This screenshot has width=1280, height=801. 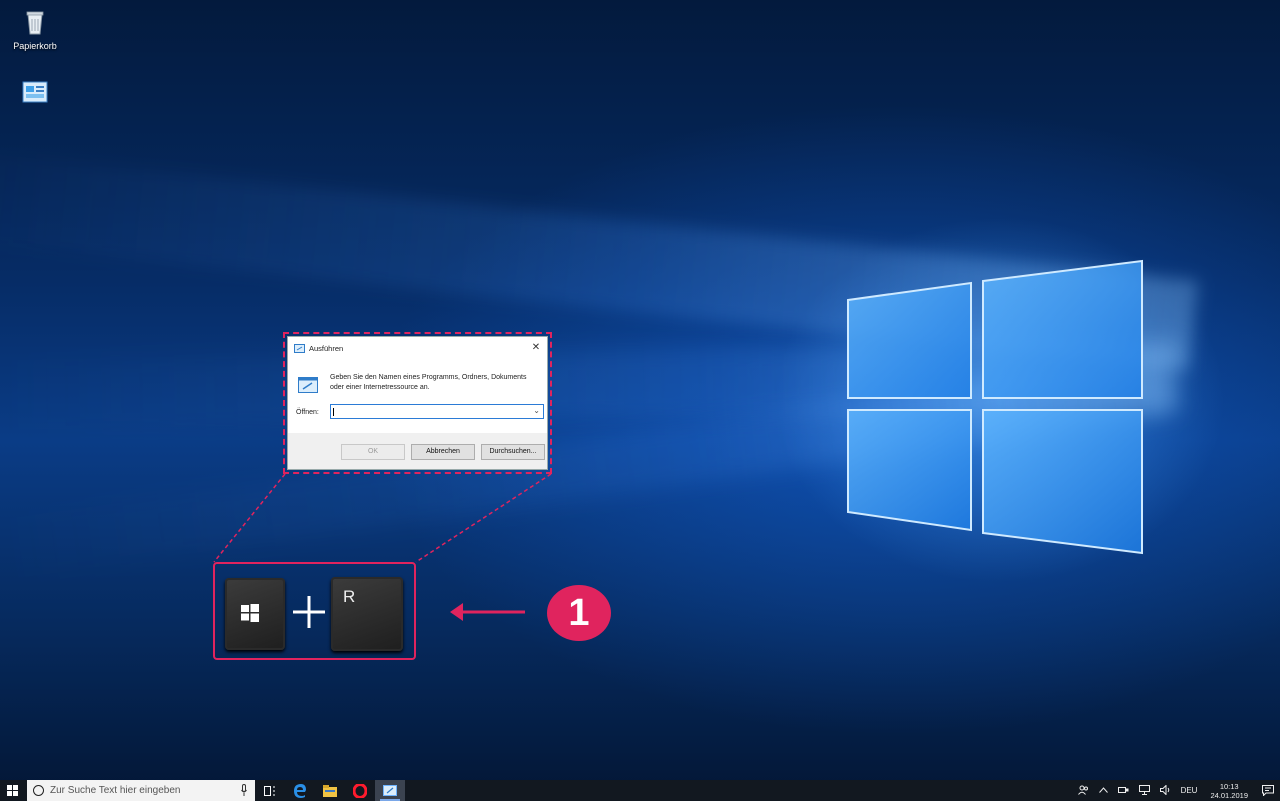 What do you see at coordinates (115, 790) in the screenshot?
I see `search-placeholder: Zur Suche Text hier eingeben` at bounding box center [115, 790].